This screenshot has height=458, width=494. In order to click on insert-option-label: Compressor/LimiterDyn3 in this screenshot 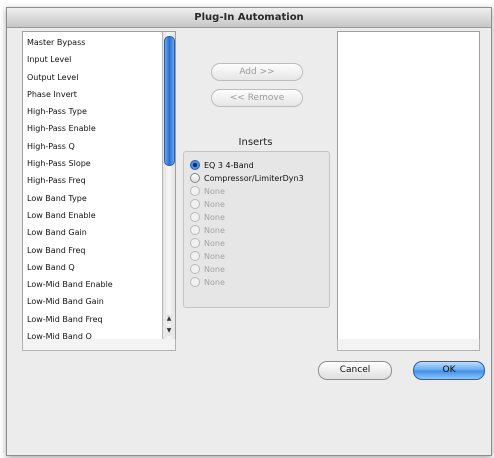, I will do `click(254, 178)`.